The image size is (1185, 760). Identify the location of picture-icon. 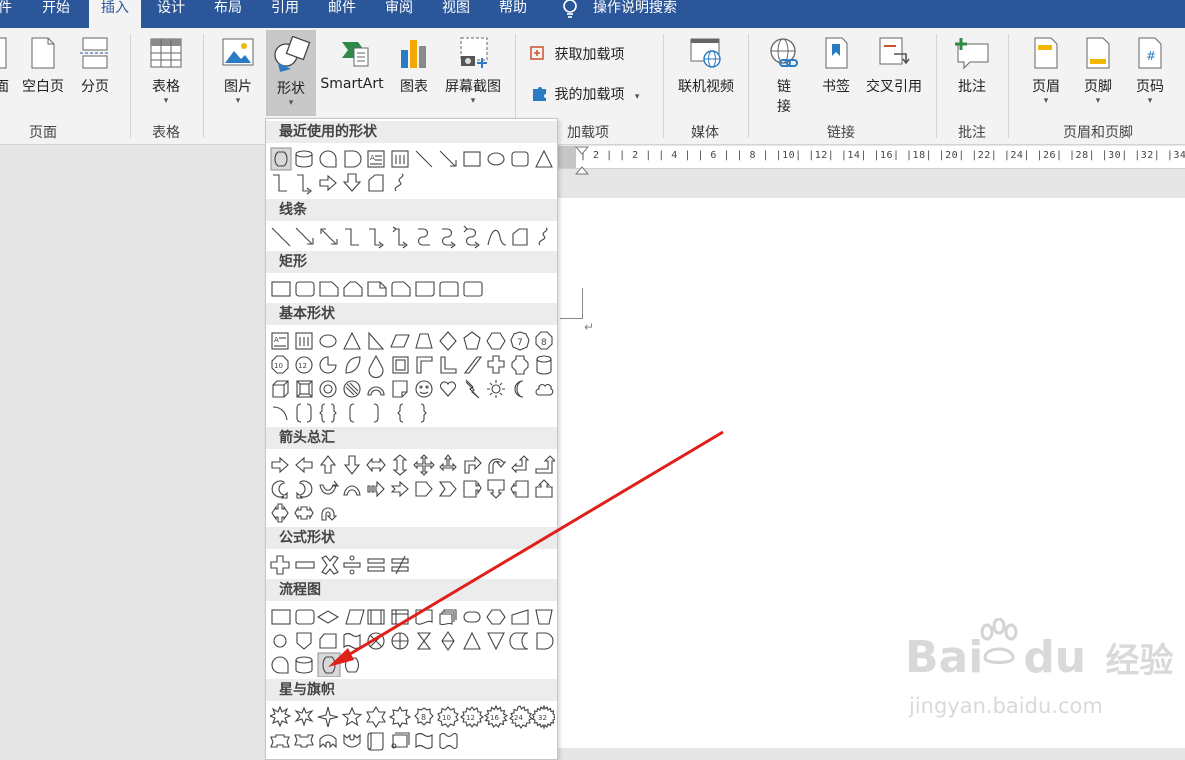
(238, 52).